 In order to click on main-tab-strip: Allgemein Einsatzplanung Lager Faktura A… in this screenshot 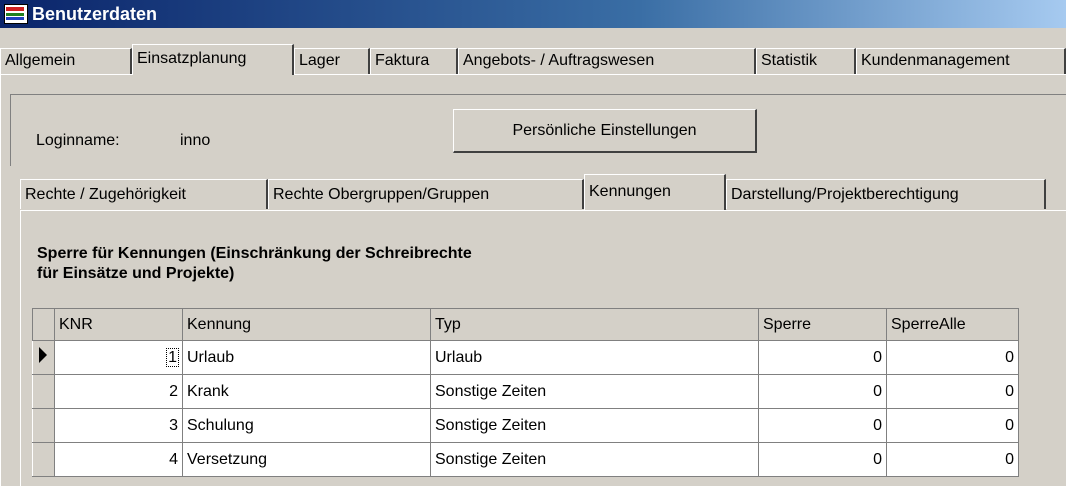, I will do `click(533, 59)`.